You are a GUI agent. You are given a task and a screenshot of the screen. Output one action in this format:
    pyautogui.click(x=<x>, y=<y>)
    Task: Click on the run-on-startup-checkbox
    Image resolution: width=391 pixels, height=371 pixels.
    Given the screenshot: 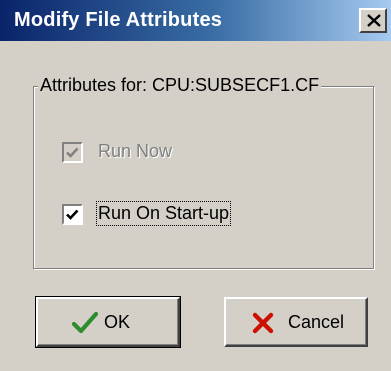 What is the action you would take?
    pyautogui.click(x=72, y=214)
    